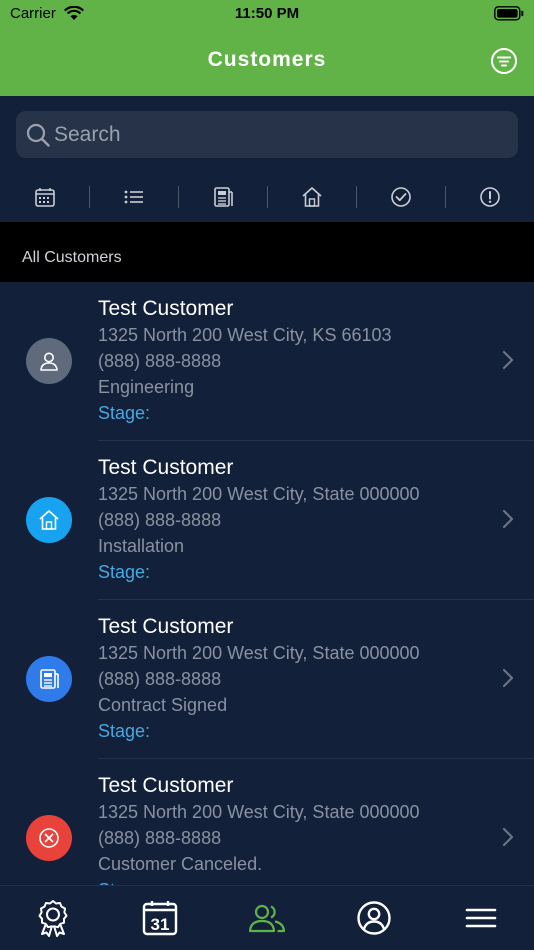 This screenshot has width=534, height=950. What do you see at coordinates (163, 705) in the screenshot?
I see `customer-status: Contract Signed` at bounding box center [163, 705].